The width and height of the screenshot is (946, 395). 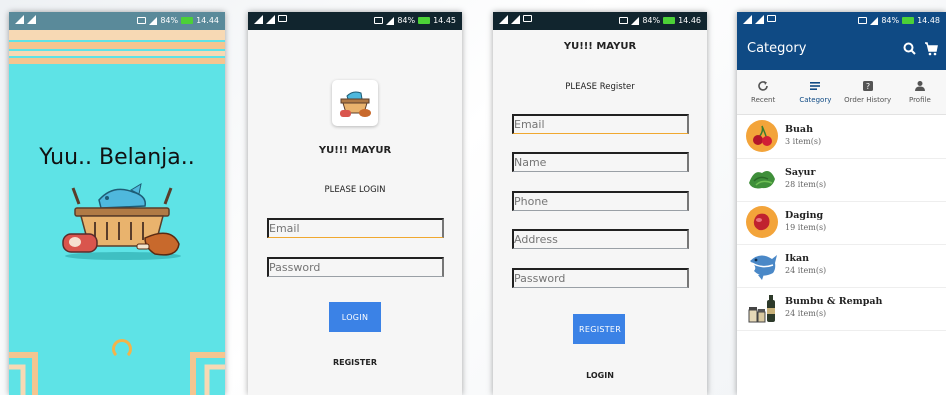 What do you see at coordinates (763, 92) in the screenshot?
I see `tab-recent: Recent` at bounding box center [763, 92].